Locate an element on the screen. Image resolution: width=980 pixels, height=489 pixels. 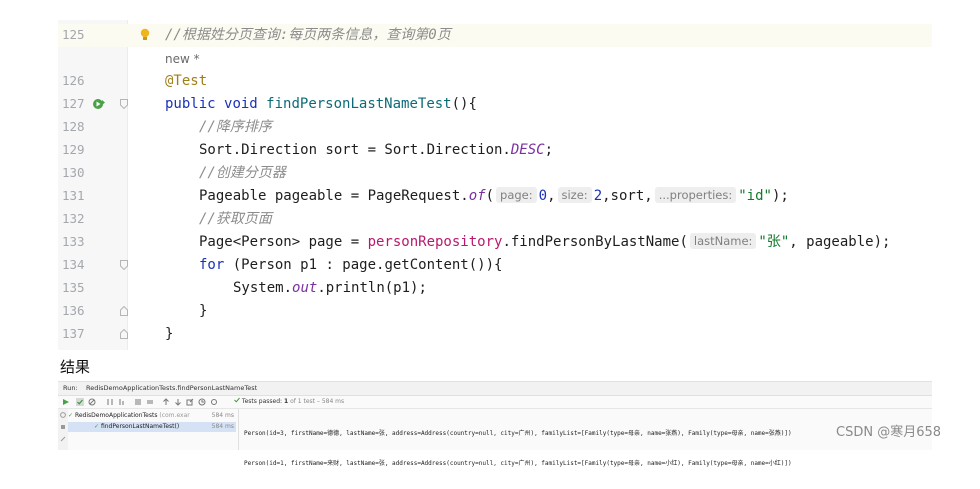
rerun-icon is located at coordinates (66, 402).